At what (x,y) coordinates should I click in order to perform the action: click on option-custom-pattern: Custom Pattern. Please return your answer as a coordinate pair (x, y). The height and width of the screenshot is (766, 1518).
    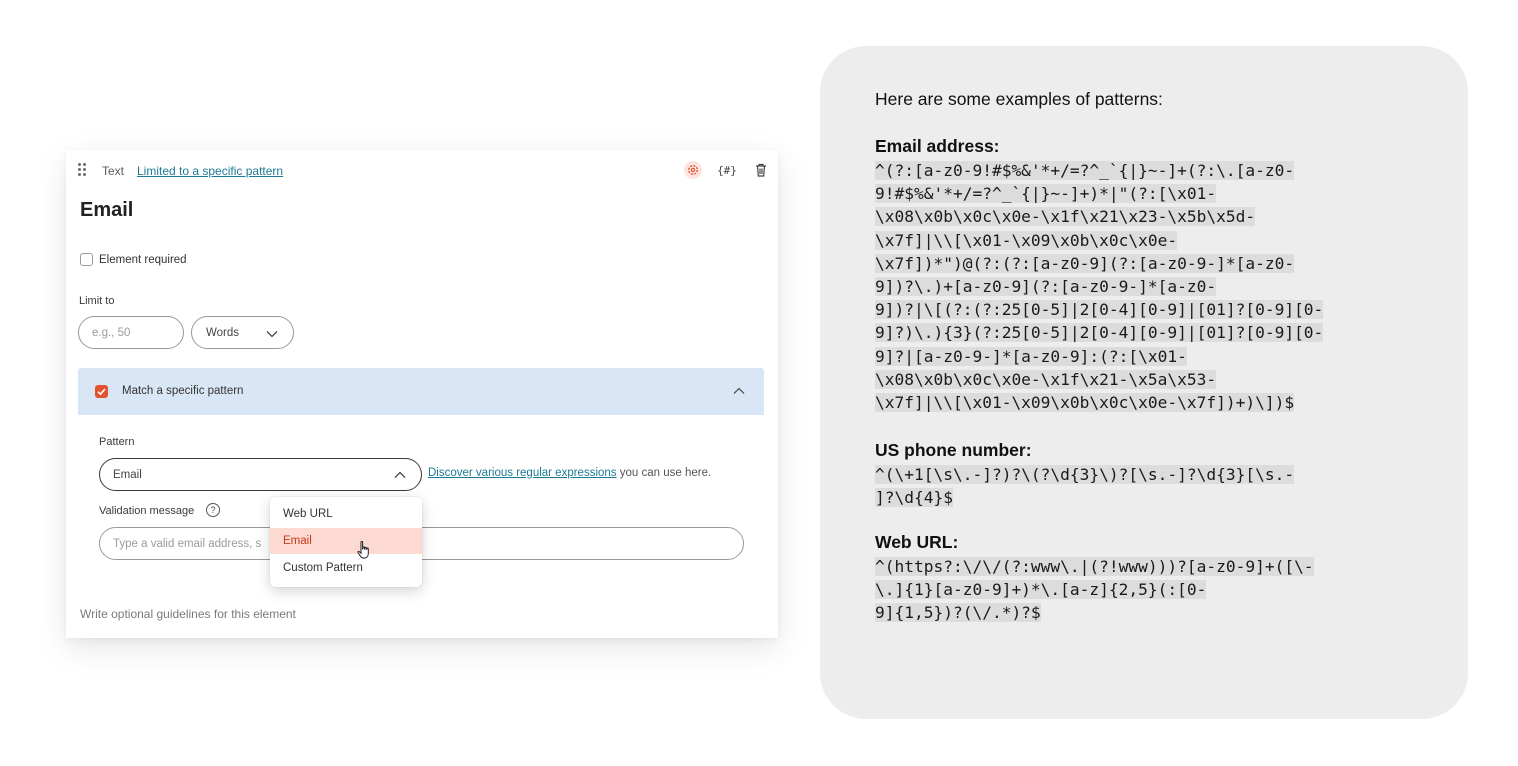
    Looking at the image, I should click on (346, 568).